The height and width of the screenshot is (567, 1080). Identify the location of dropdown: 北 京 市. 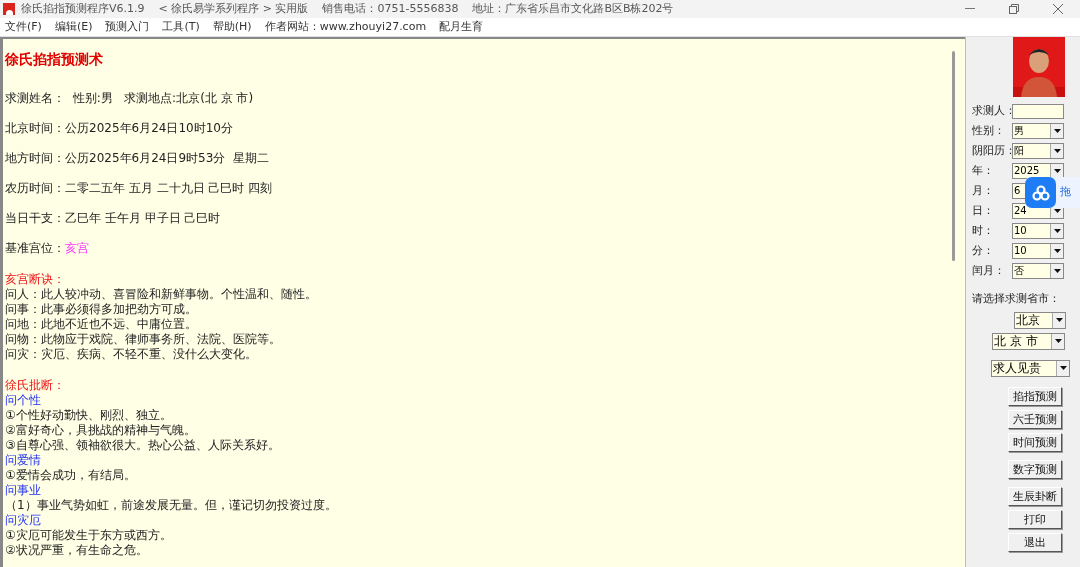
(1028, 341).